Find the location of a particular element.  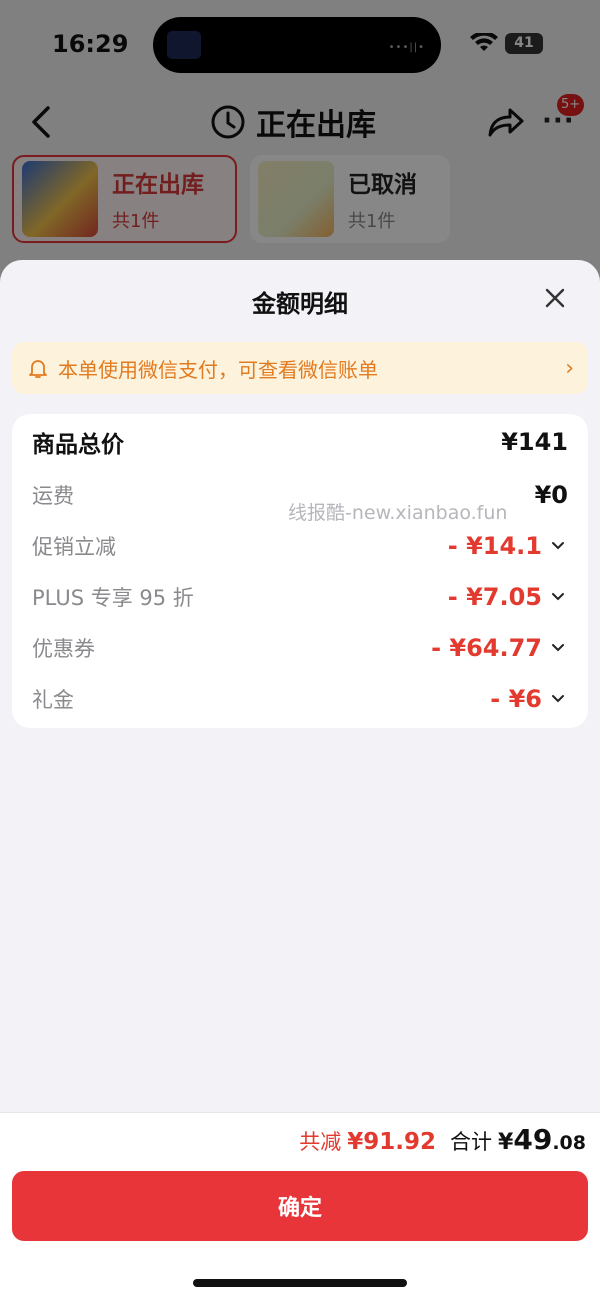

totals-summary: 共减 ¥91.92 合计 ¥ 49 .08 is located at coordinates (442, 1139).